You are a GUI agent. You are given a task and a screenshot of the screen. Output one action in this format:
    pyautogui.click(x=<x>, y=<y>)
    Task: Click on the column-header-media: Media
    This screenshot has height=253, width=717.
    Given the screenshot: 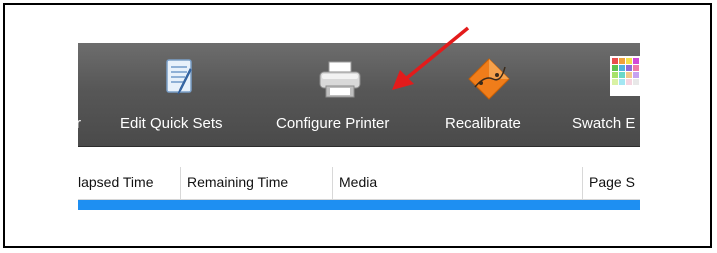 What is the action you would take?
    pyautogui.click(x=458, y=183)
    